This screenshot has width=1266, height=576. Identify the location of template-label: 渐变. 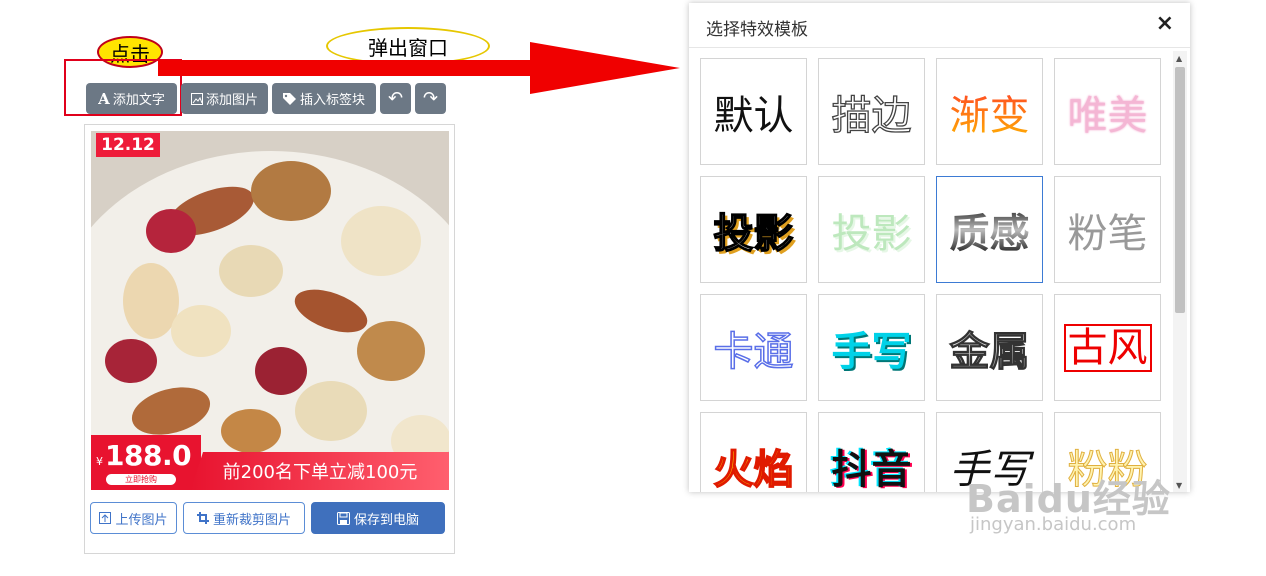
(990, 112).